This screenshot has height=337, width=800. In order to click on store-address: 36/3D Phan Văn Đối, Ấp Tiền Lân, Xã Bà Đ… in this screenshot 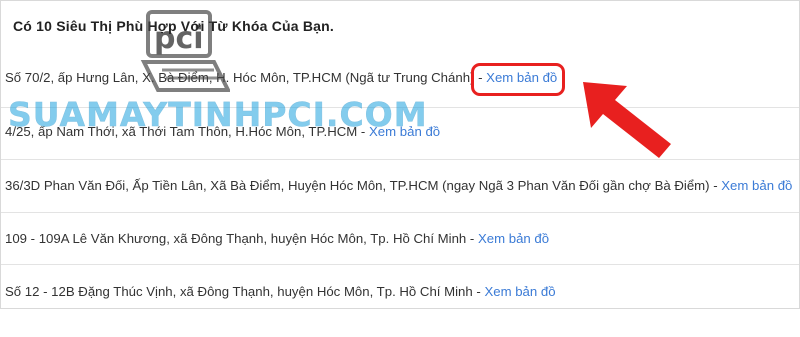, I will do `click(357, 185)`.